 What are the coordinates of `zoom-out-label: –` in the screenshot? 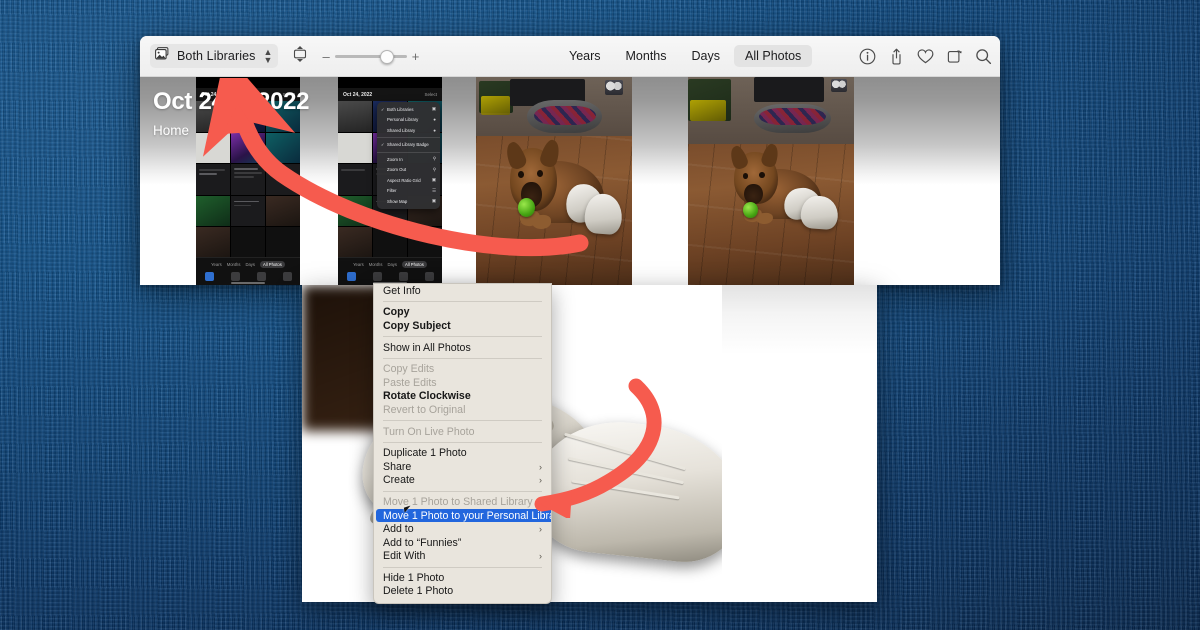 It's located at (325, 56).